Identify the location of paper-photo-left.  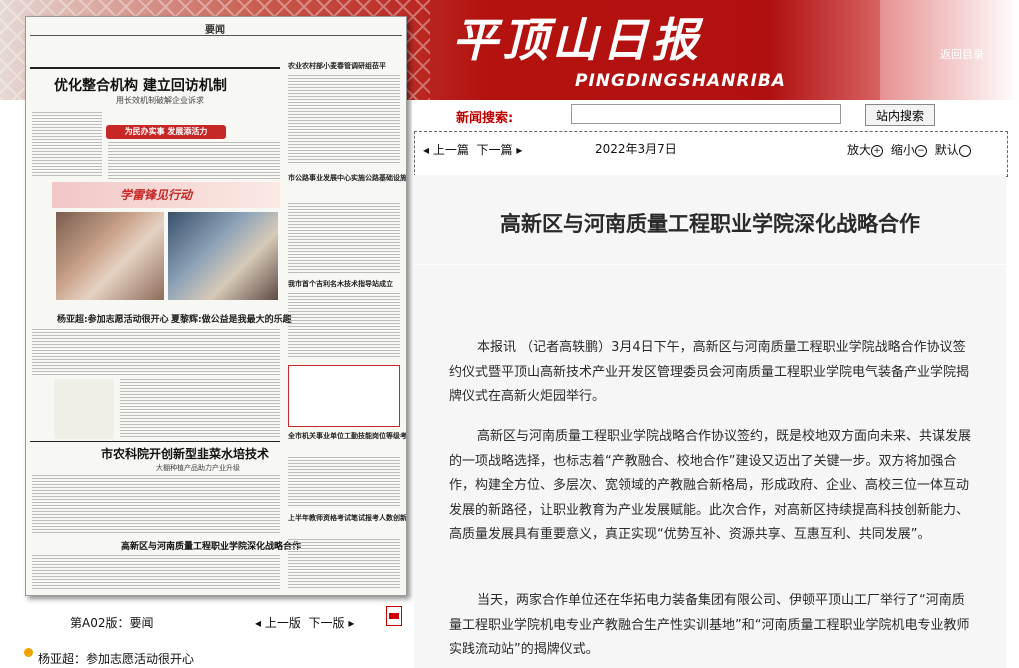
(110, 256).